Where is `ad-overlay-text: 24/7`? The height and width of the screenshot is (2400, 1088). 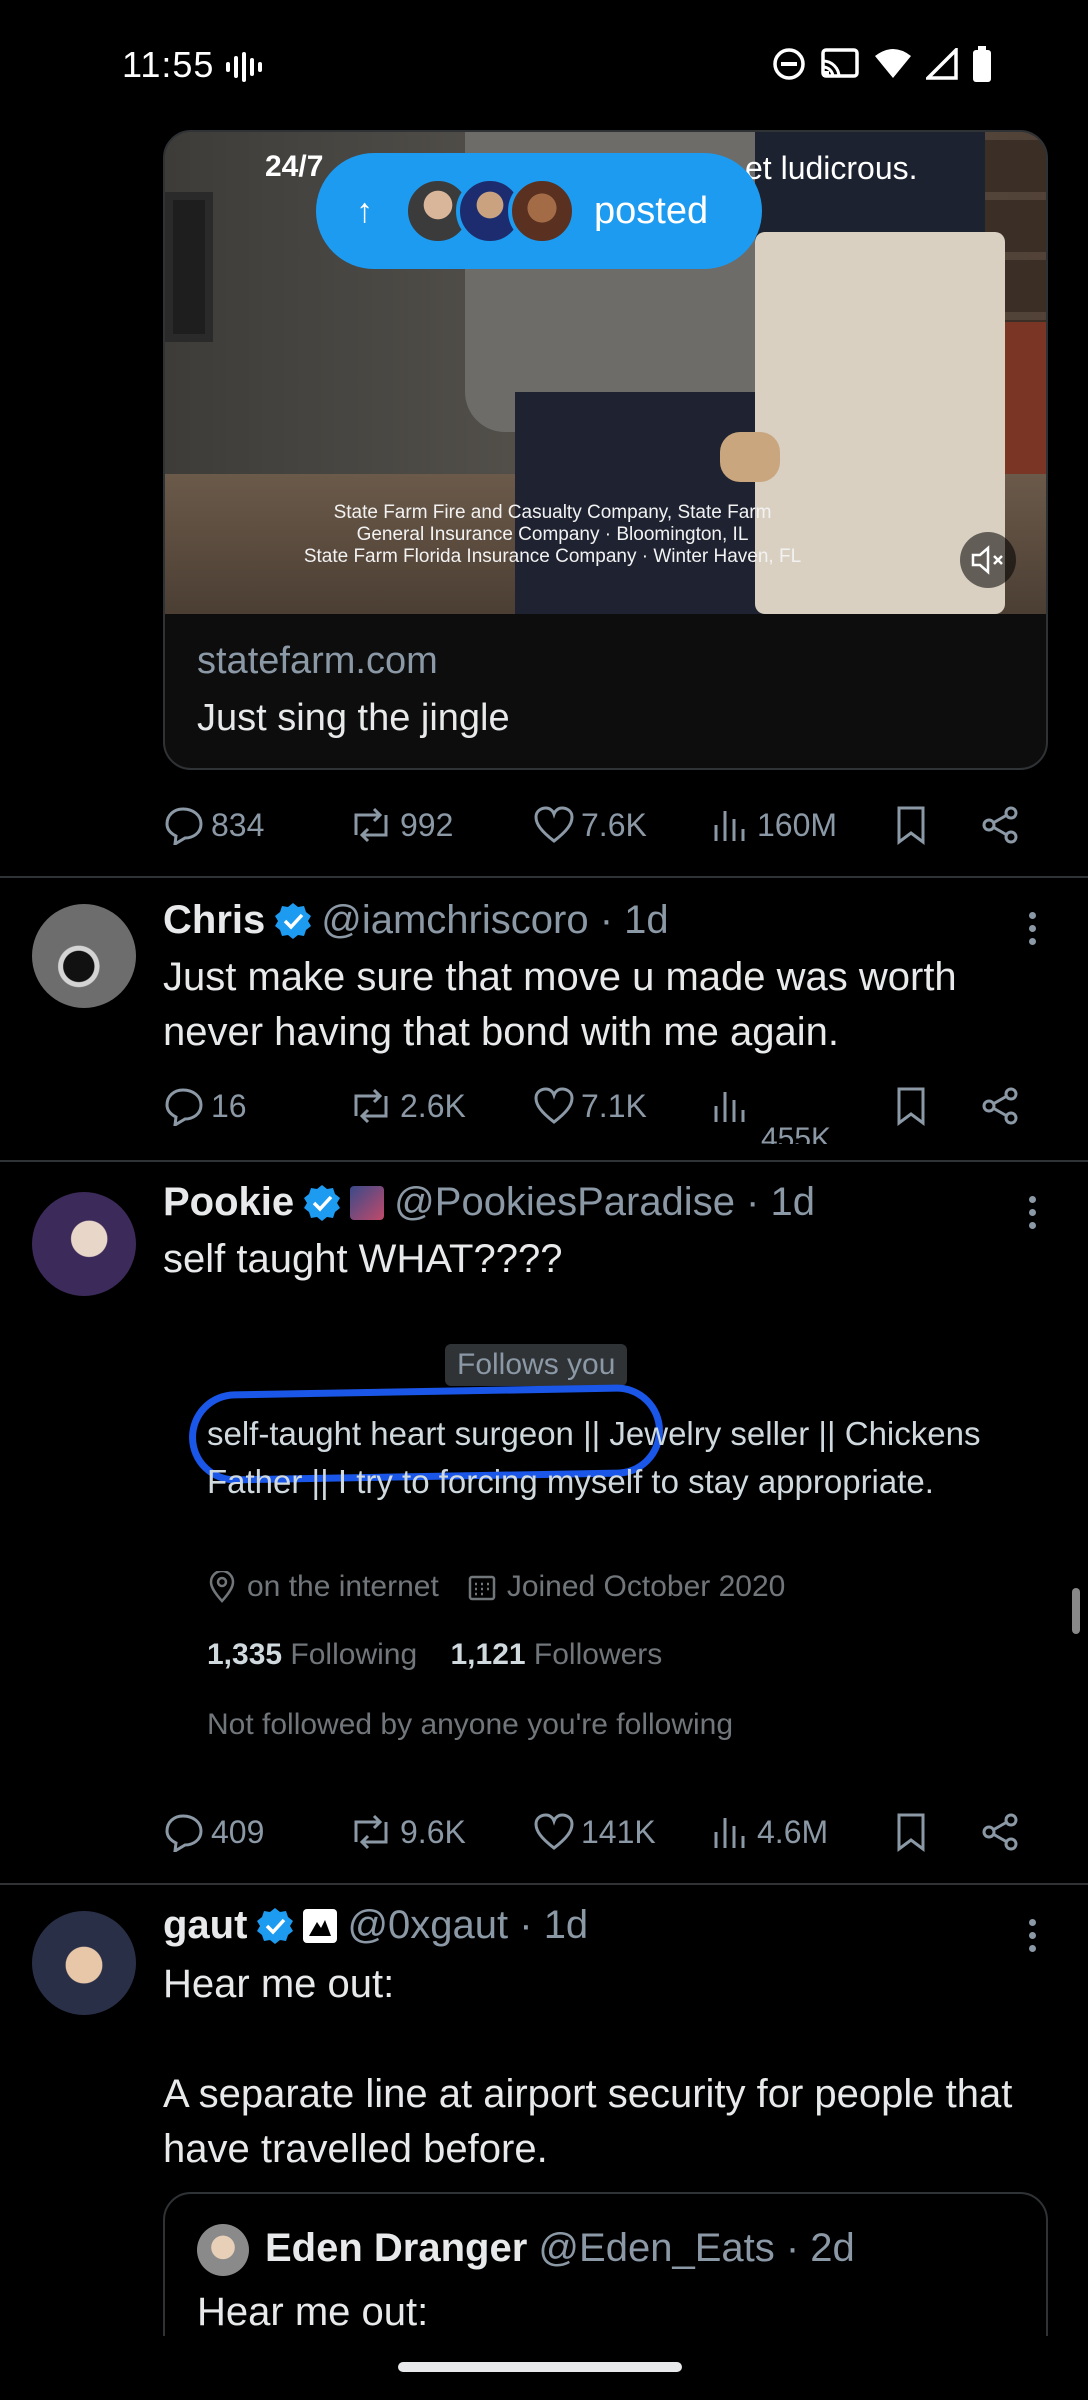
ad-overlay-text: 24/7 is located at coordinates (294, 166).